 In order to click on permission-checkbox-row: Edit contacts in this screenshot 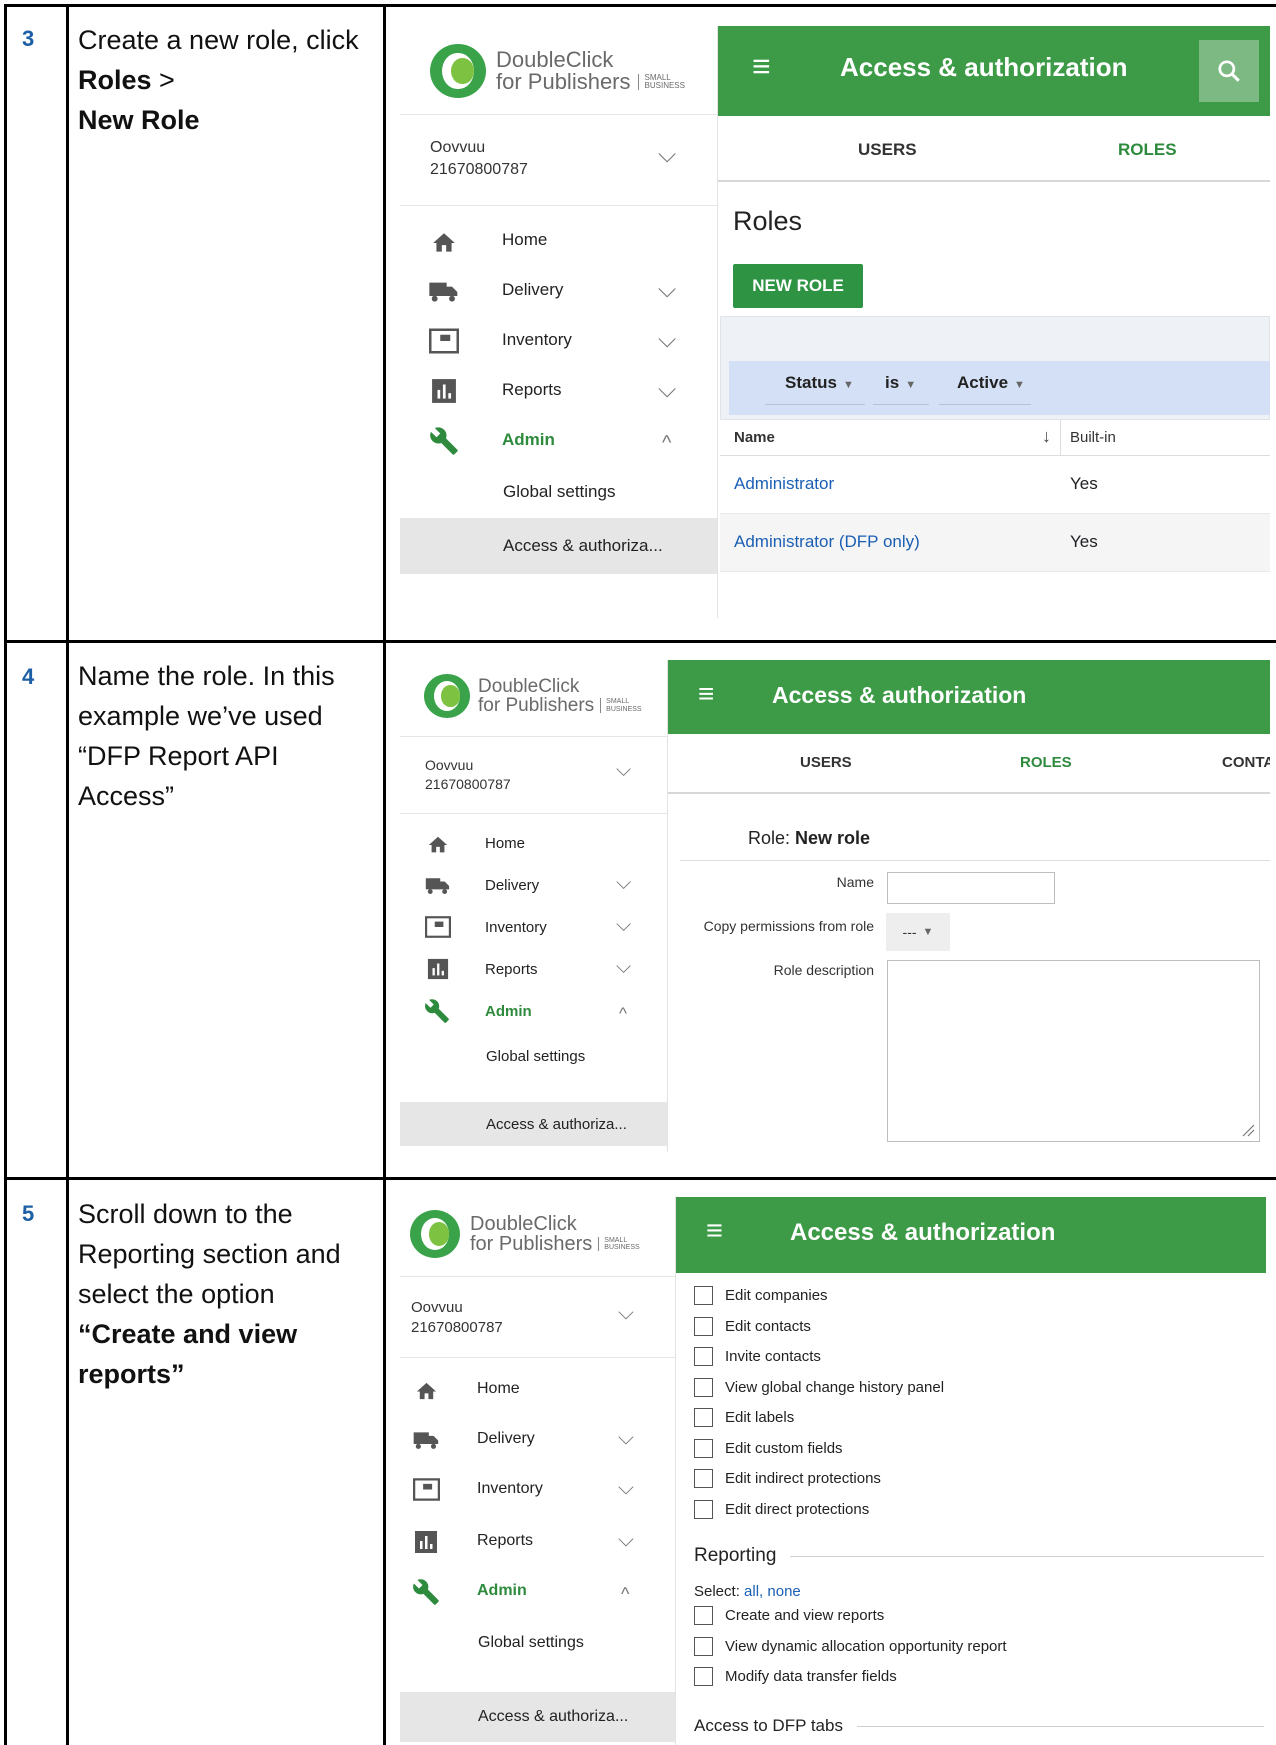, I will do `click(752, 1326)`.